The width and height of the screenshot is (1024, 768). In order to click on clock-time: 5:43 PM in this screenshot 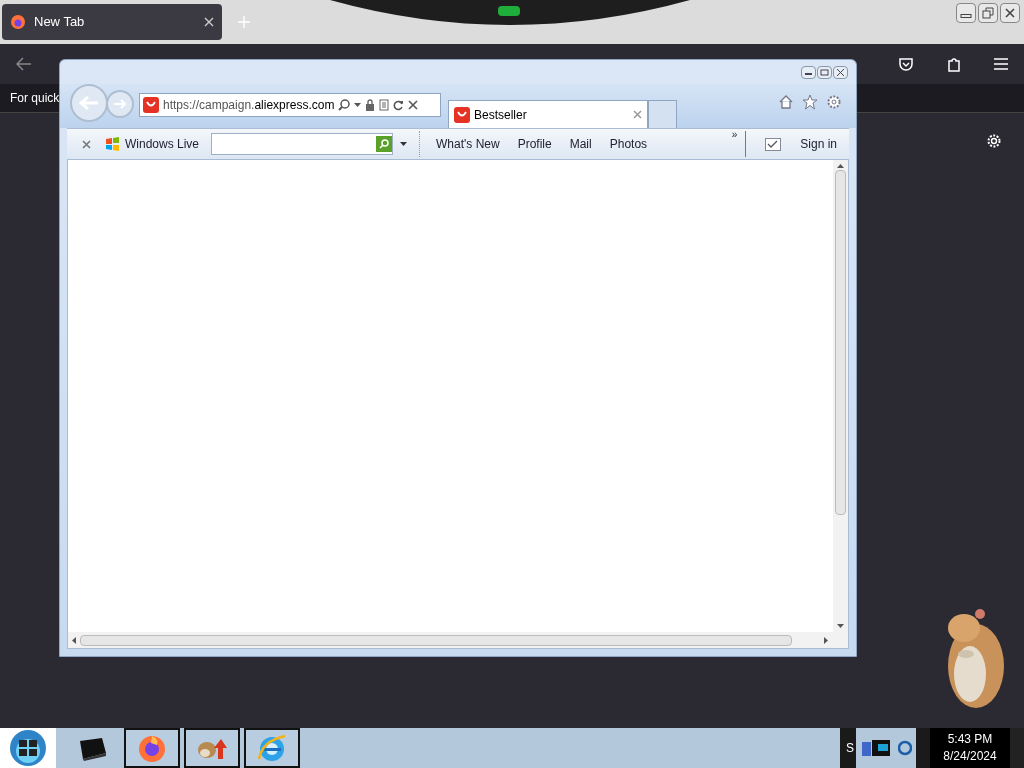, I will do `click(970, 739)`.